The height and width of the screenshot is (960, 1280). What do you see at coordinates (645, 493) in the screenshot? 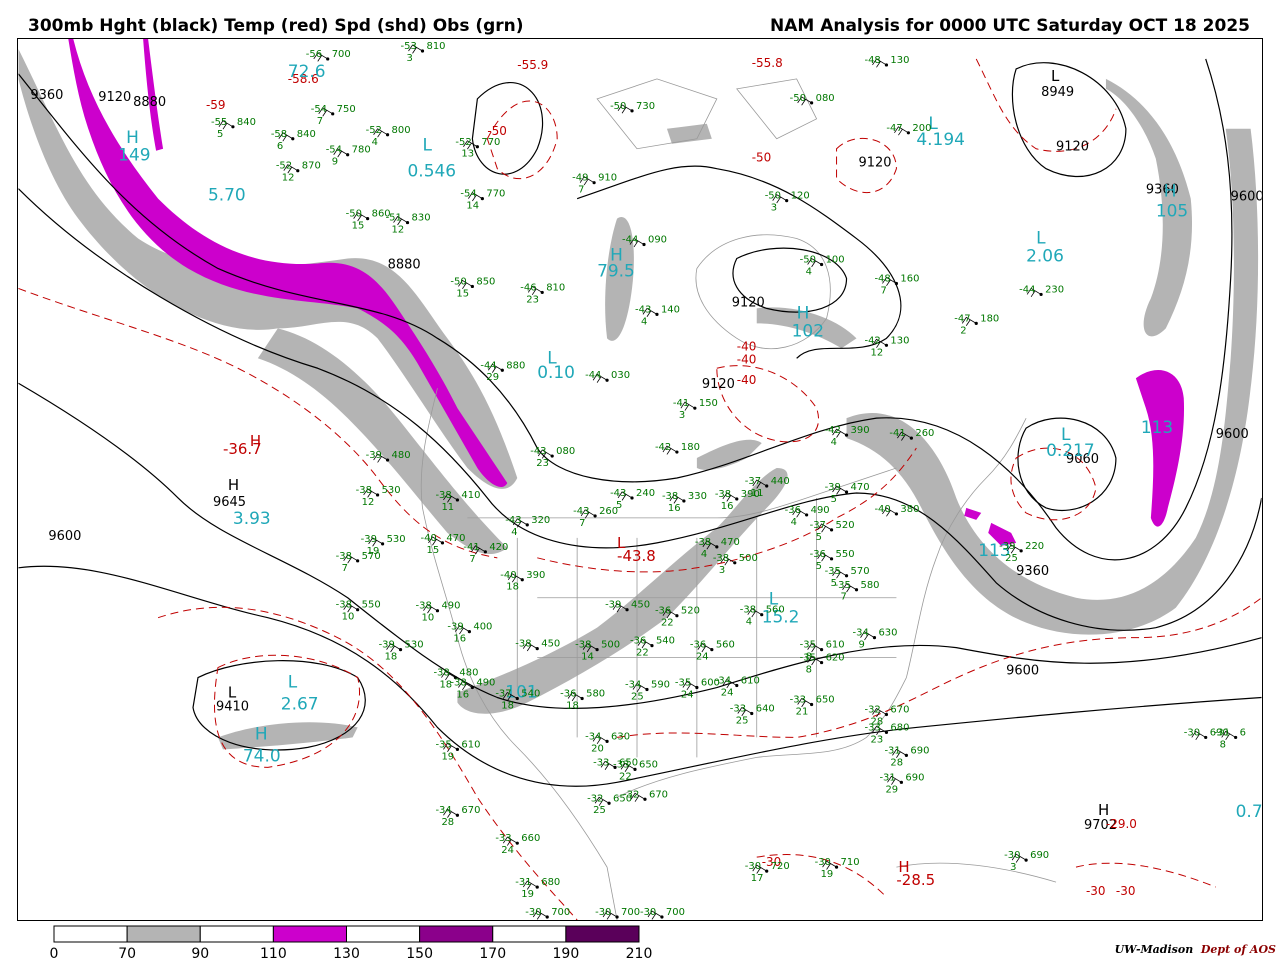
I see `obs-height: 240` at bounding box center [645, 493].